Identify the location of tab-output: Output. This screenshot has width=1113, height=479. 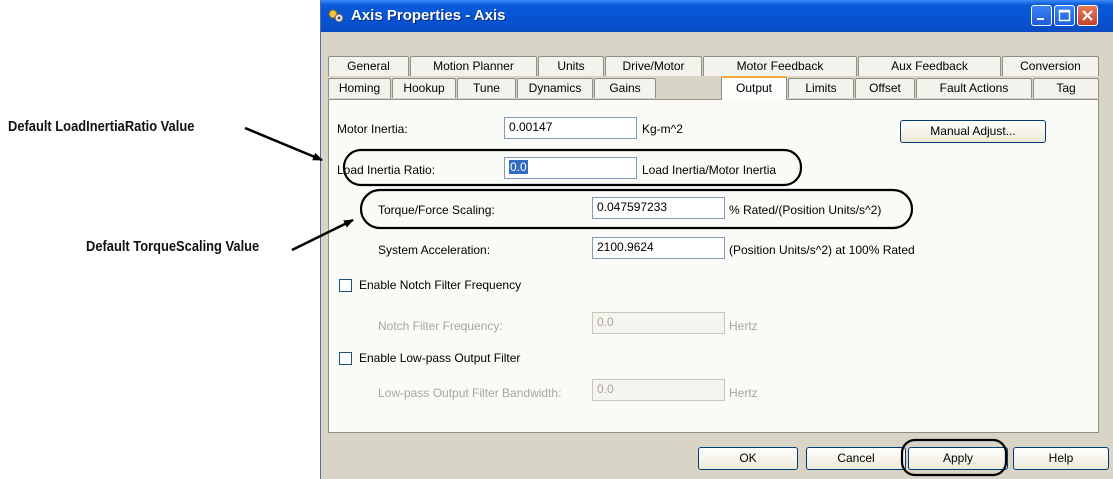
(754, 88).